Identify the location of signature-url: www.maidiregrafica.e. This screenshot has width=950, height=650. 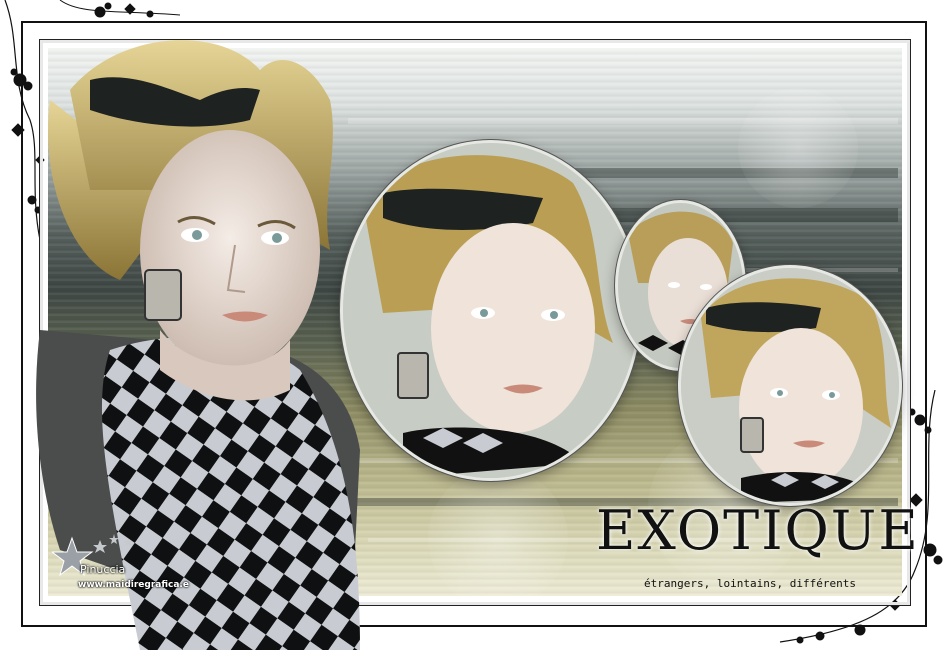
(133, 585).